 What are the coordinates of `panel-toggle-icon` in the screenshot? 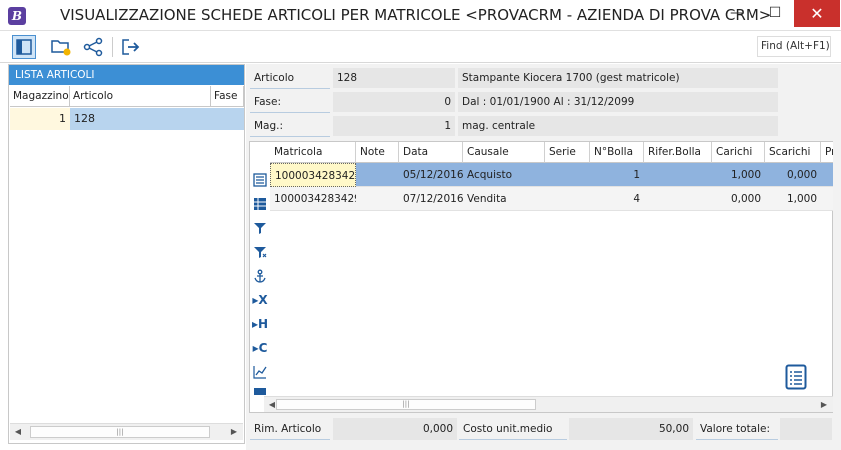 It's located at (24, 47).